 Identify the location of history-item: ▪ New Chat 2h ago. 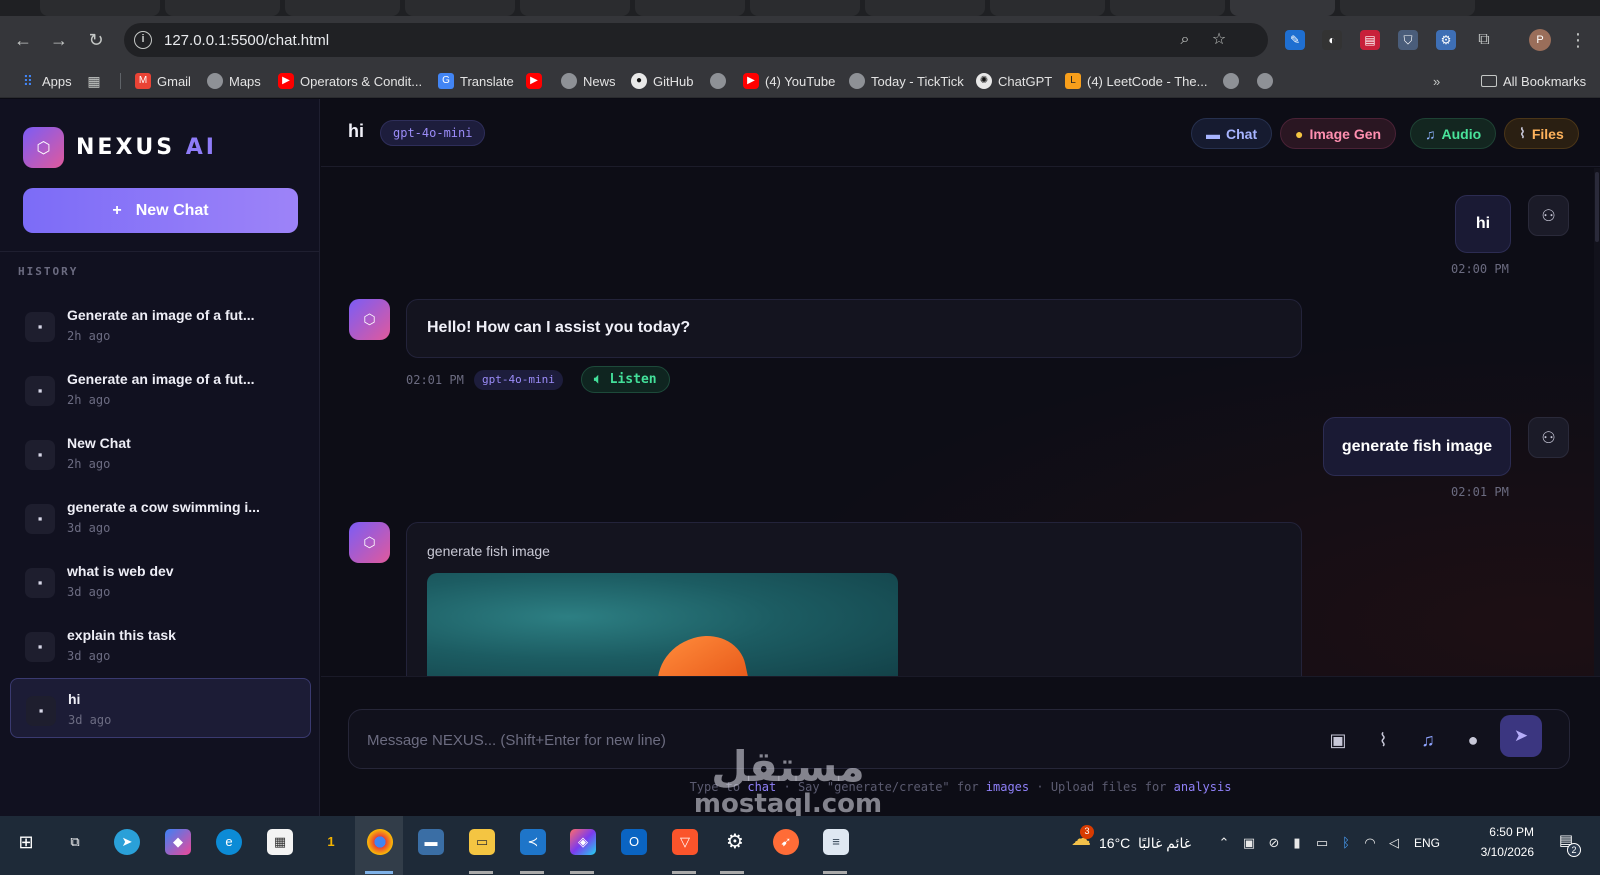
(160, 453).